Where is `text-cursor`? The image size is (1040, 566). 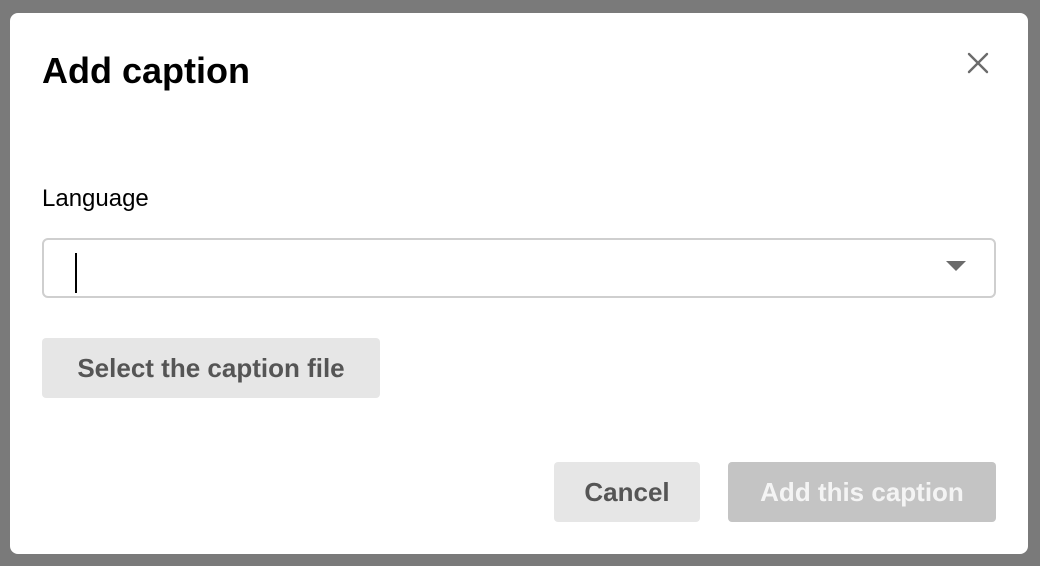
text-cursor is located at coordinates (76, 273).